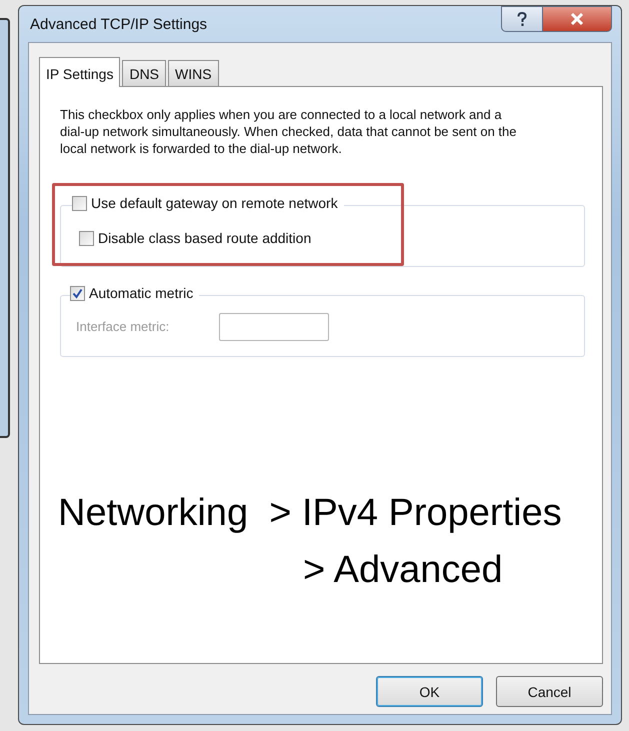 The image size is (629, 731). What do you see at coordinates (123, 326) in the screenshot?
I see `field-label: Interface metric:` at bounding box center [123, 326].